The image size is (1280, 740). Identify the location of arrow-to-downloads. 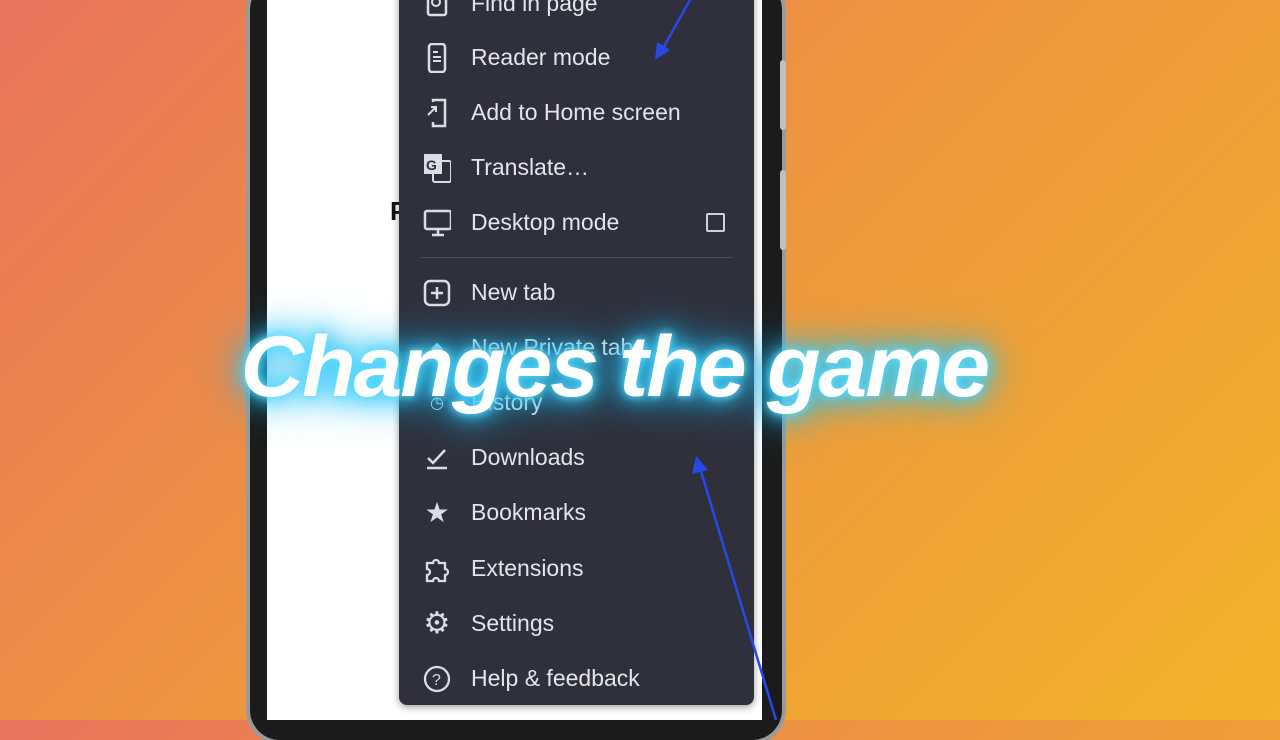
(735, 588).